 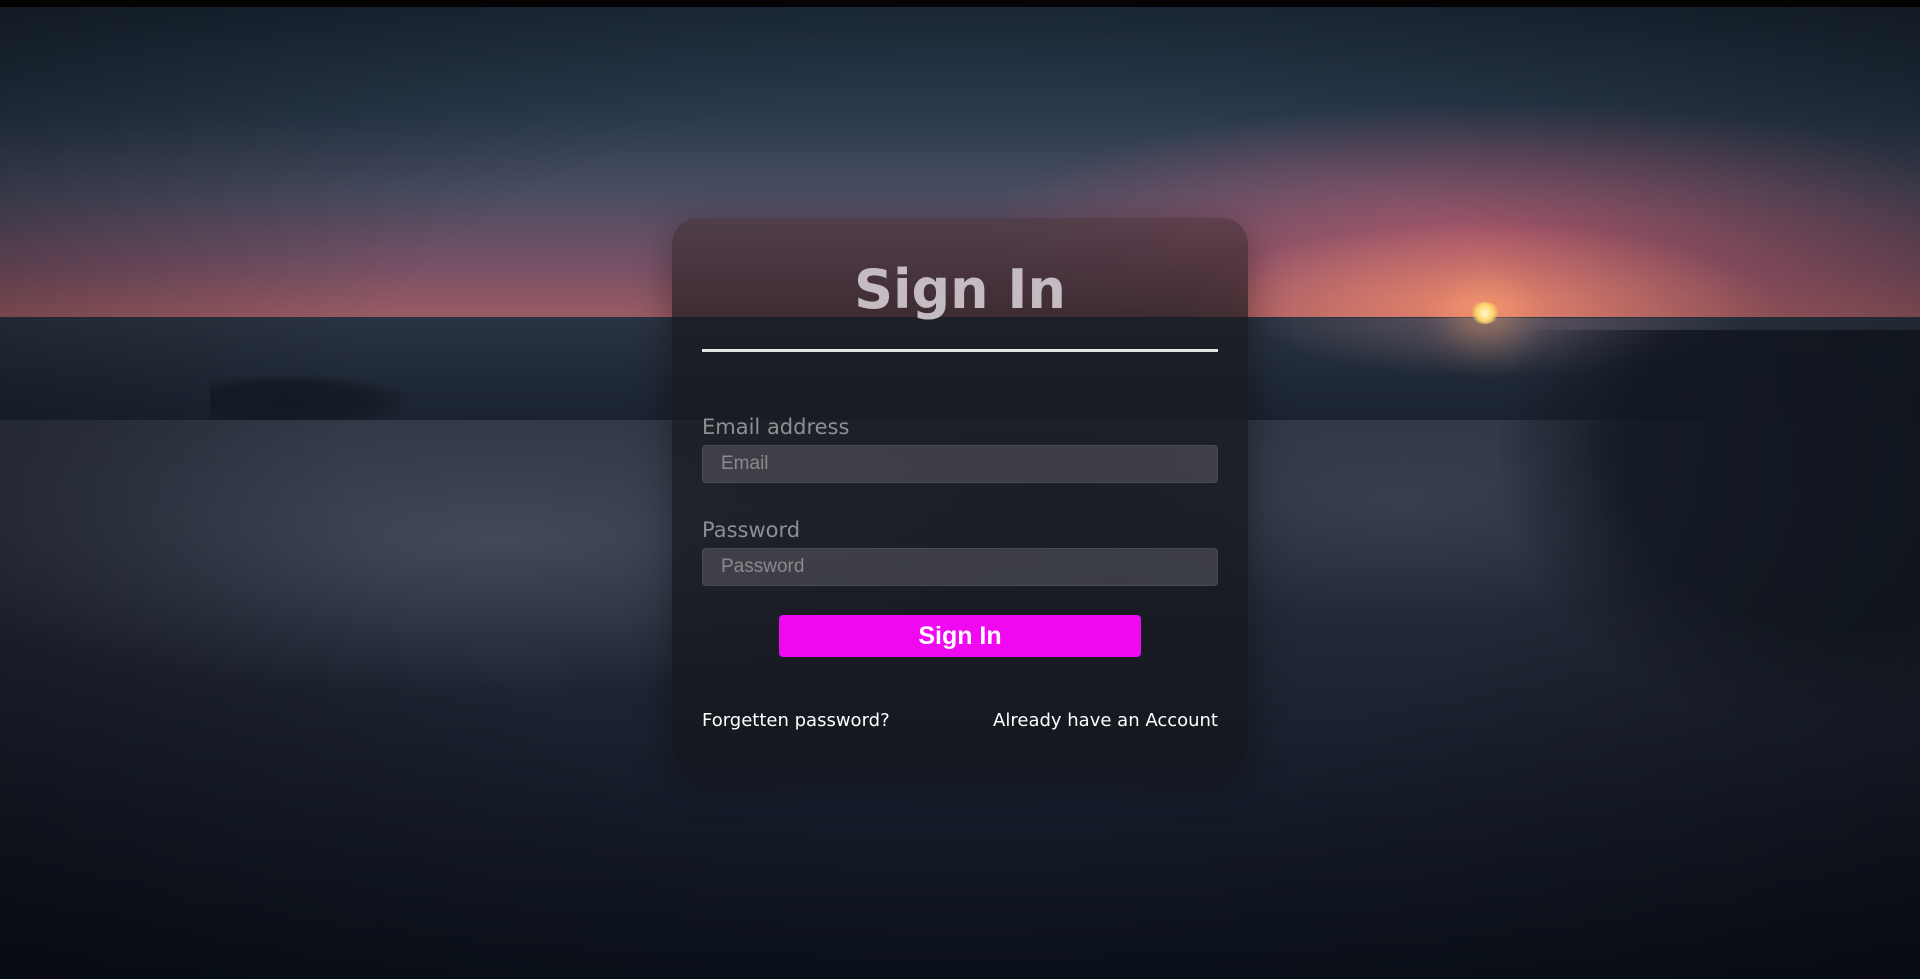 I want to click on signin-title: Sign In, so click(x=960, y=289).